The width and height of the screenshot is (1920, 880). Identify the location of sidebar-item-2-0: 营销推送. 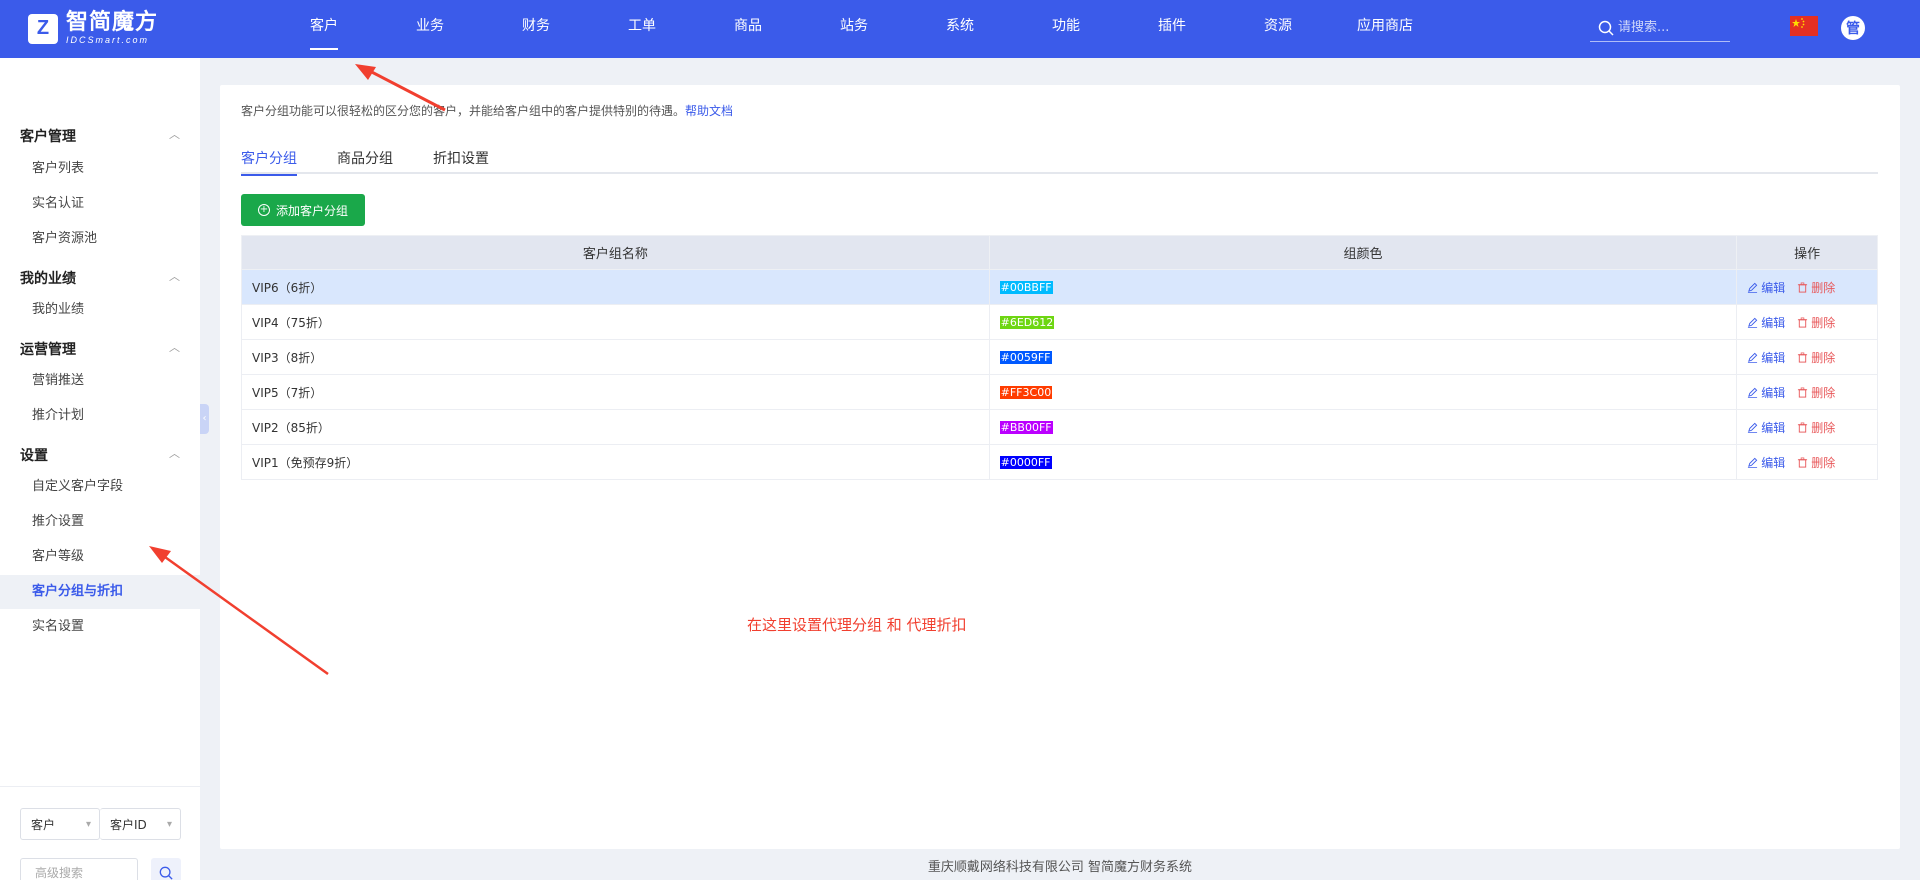
(100, 381).